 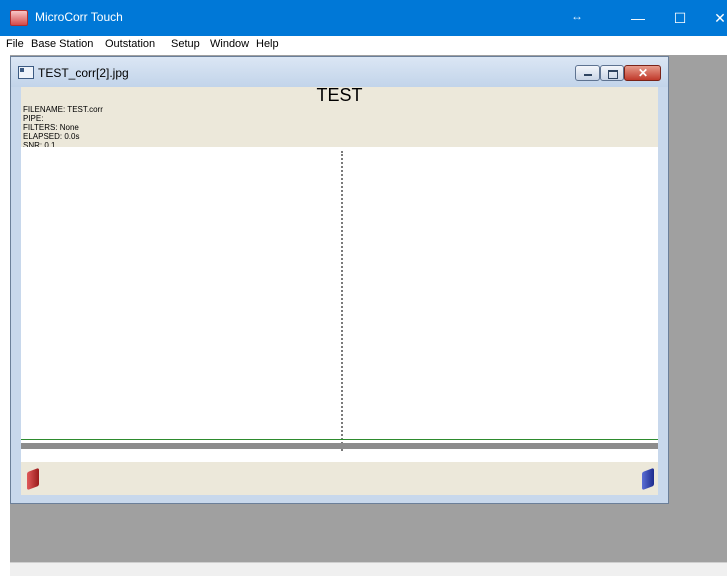 What do you see at coordinates (83, 73) in the screenshot?
I see `child-window-title: TEST_corr[2].jpg` at bounding box center [83, 73].